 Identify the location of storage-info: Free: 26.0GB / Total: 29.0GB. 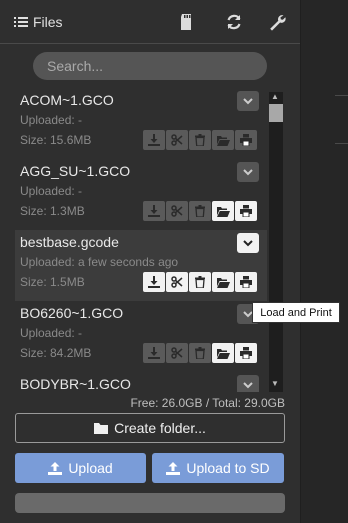
(207, 403).